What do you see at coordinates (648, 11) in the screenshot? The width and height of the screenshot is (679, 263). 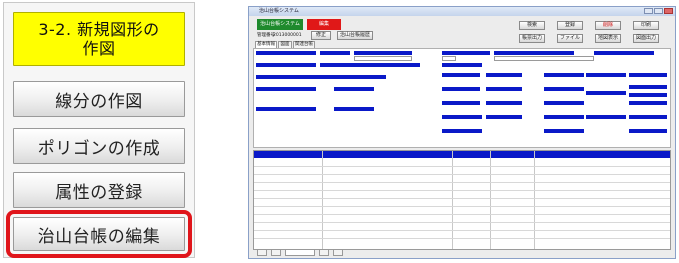 I see `minimize-icon` at bounding box center [648, 11].